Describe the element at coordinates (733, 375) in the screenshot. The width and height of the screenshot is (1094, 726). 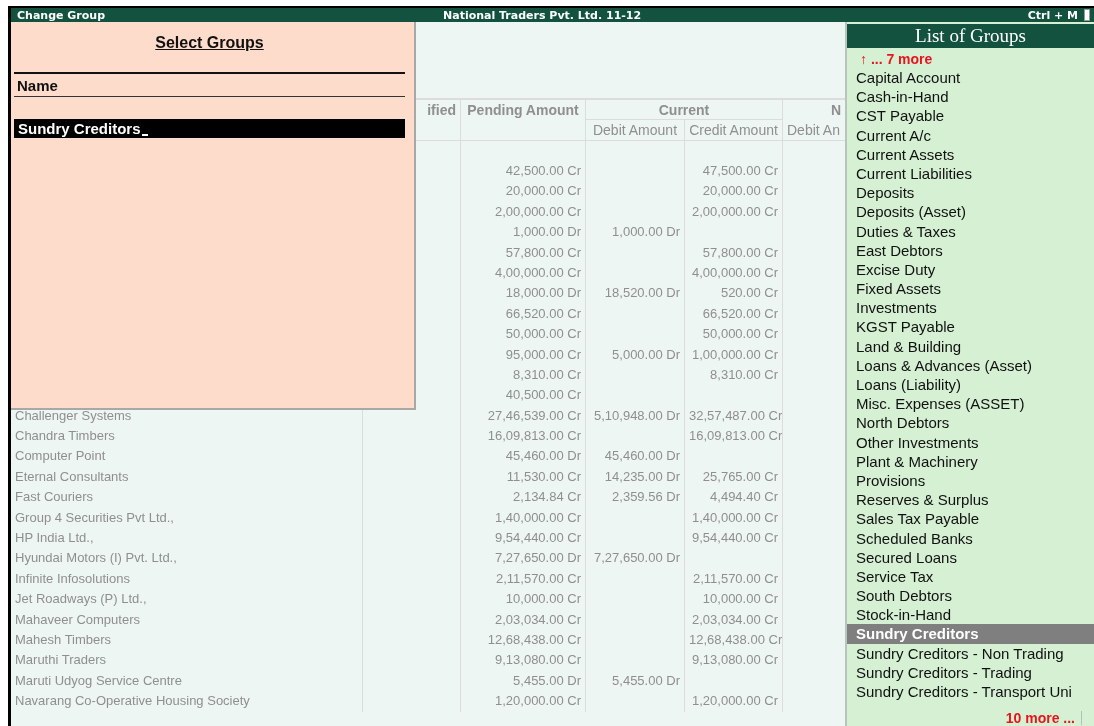
I see `table-cell: 8,310.00 Cr` at that location.